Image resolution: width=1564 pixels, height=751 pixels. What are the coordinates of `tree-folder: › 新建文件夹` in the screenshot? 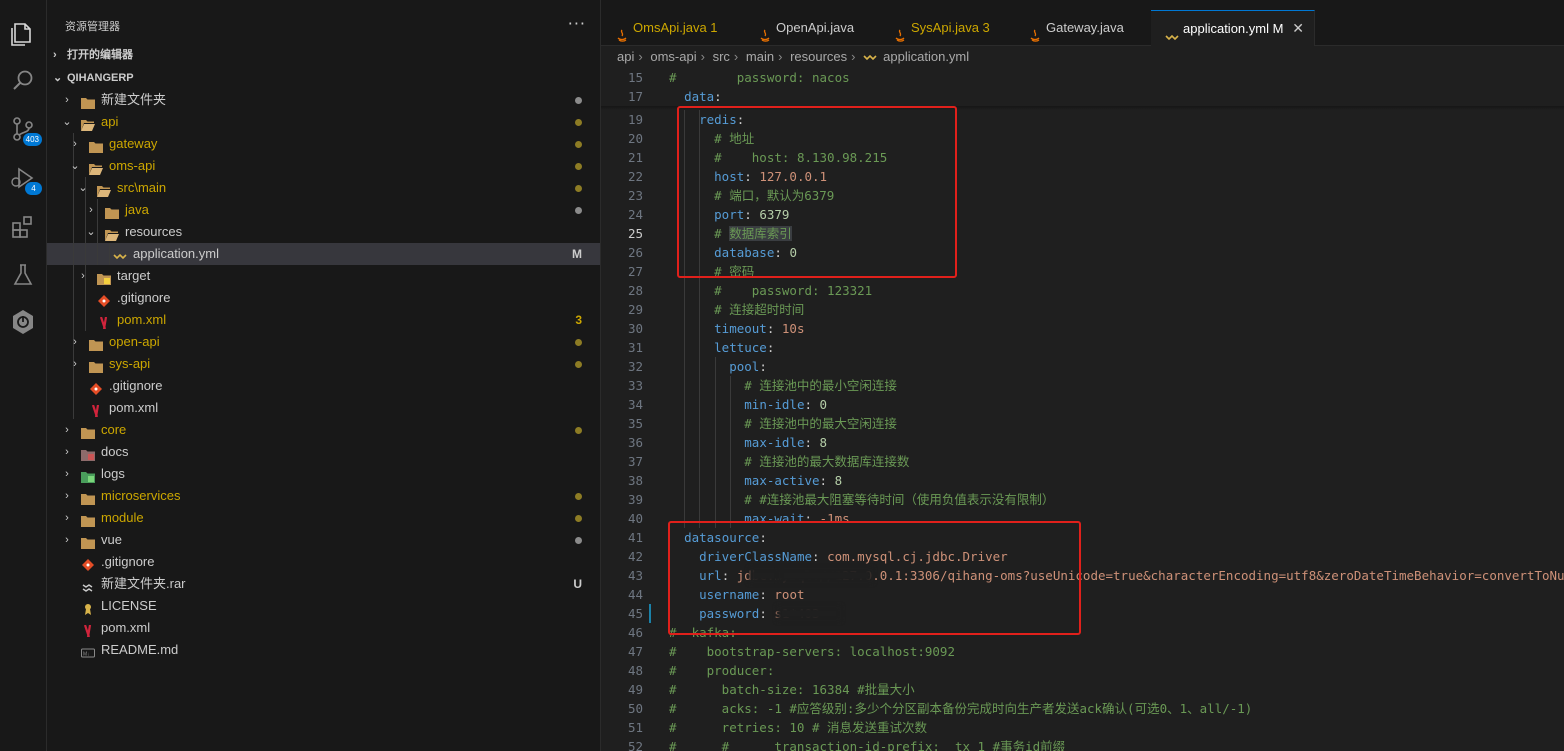 It's located at (323, 100).